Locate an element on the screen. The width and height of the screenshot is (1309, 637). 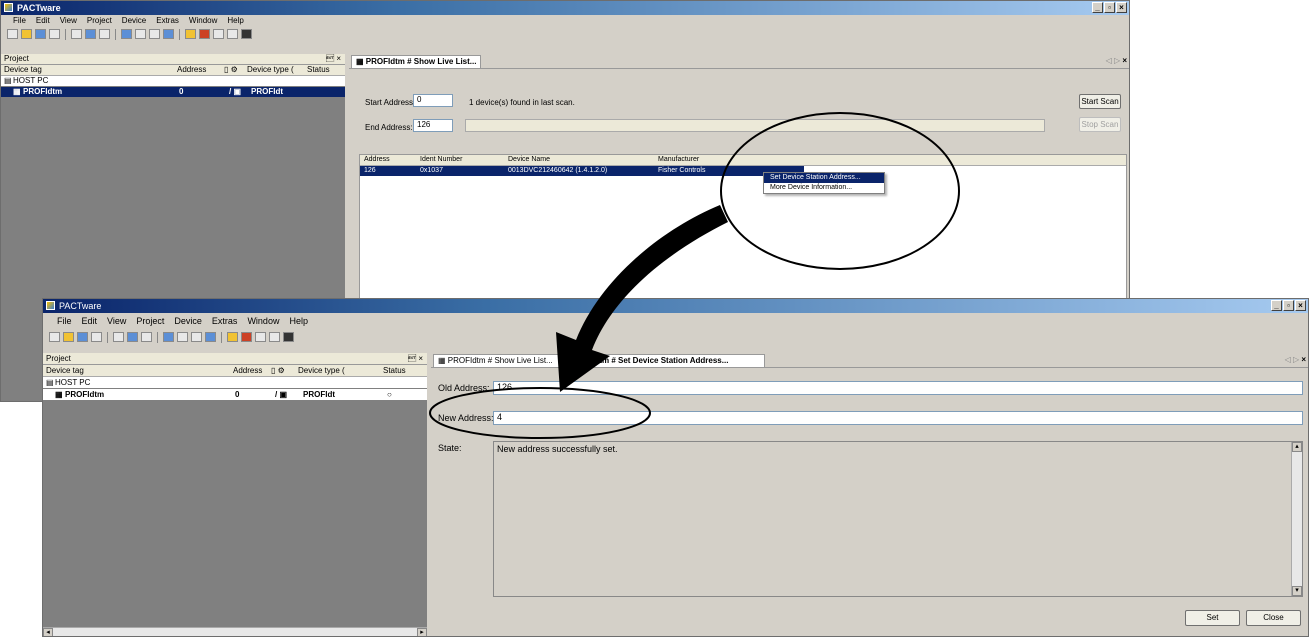
tree-row-profidtm: ▦ PROFIdtm 0 / ▣ PROFIdt ○ is located at coordinates (235, 394).